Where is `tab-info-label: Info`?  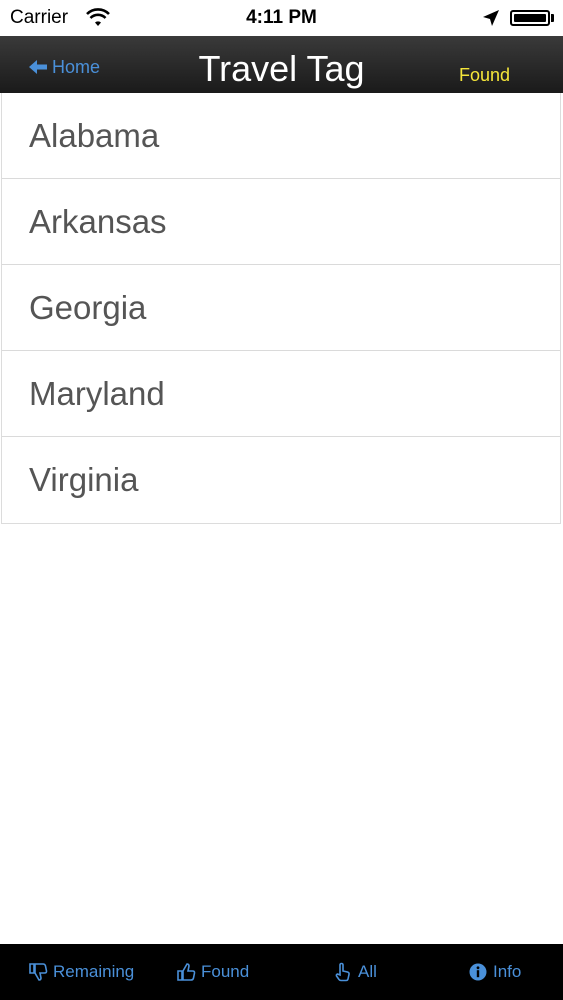 tab-info-label: Info is located at coordinates (507, 971).